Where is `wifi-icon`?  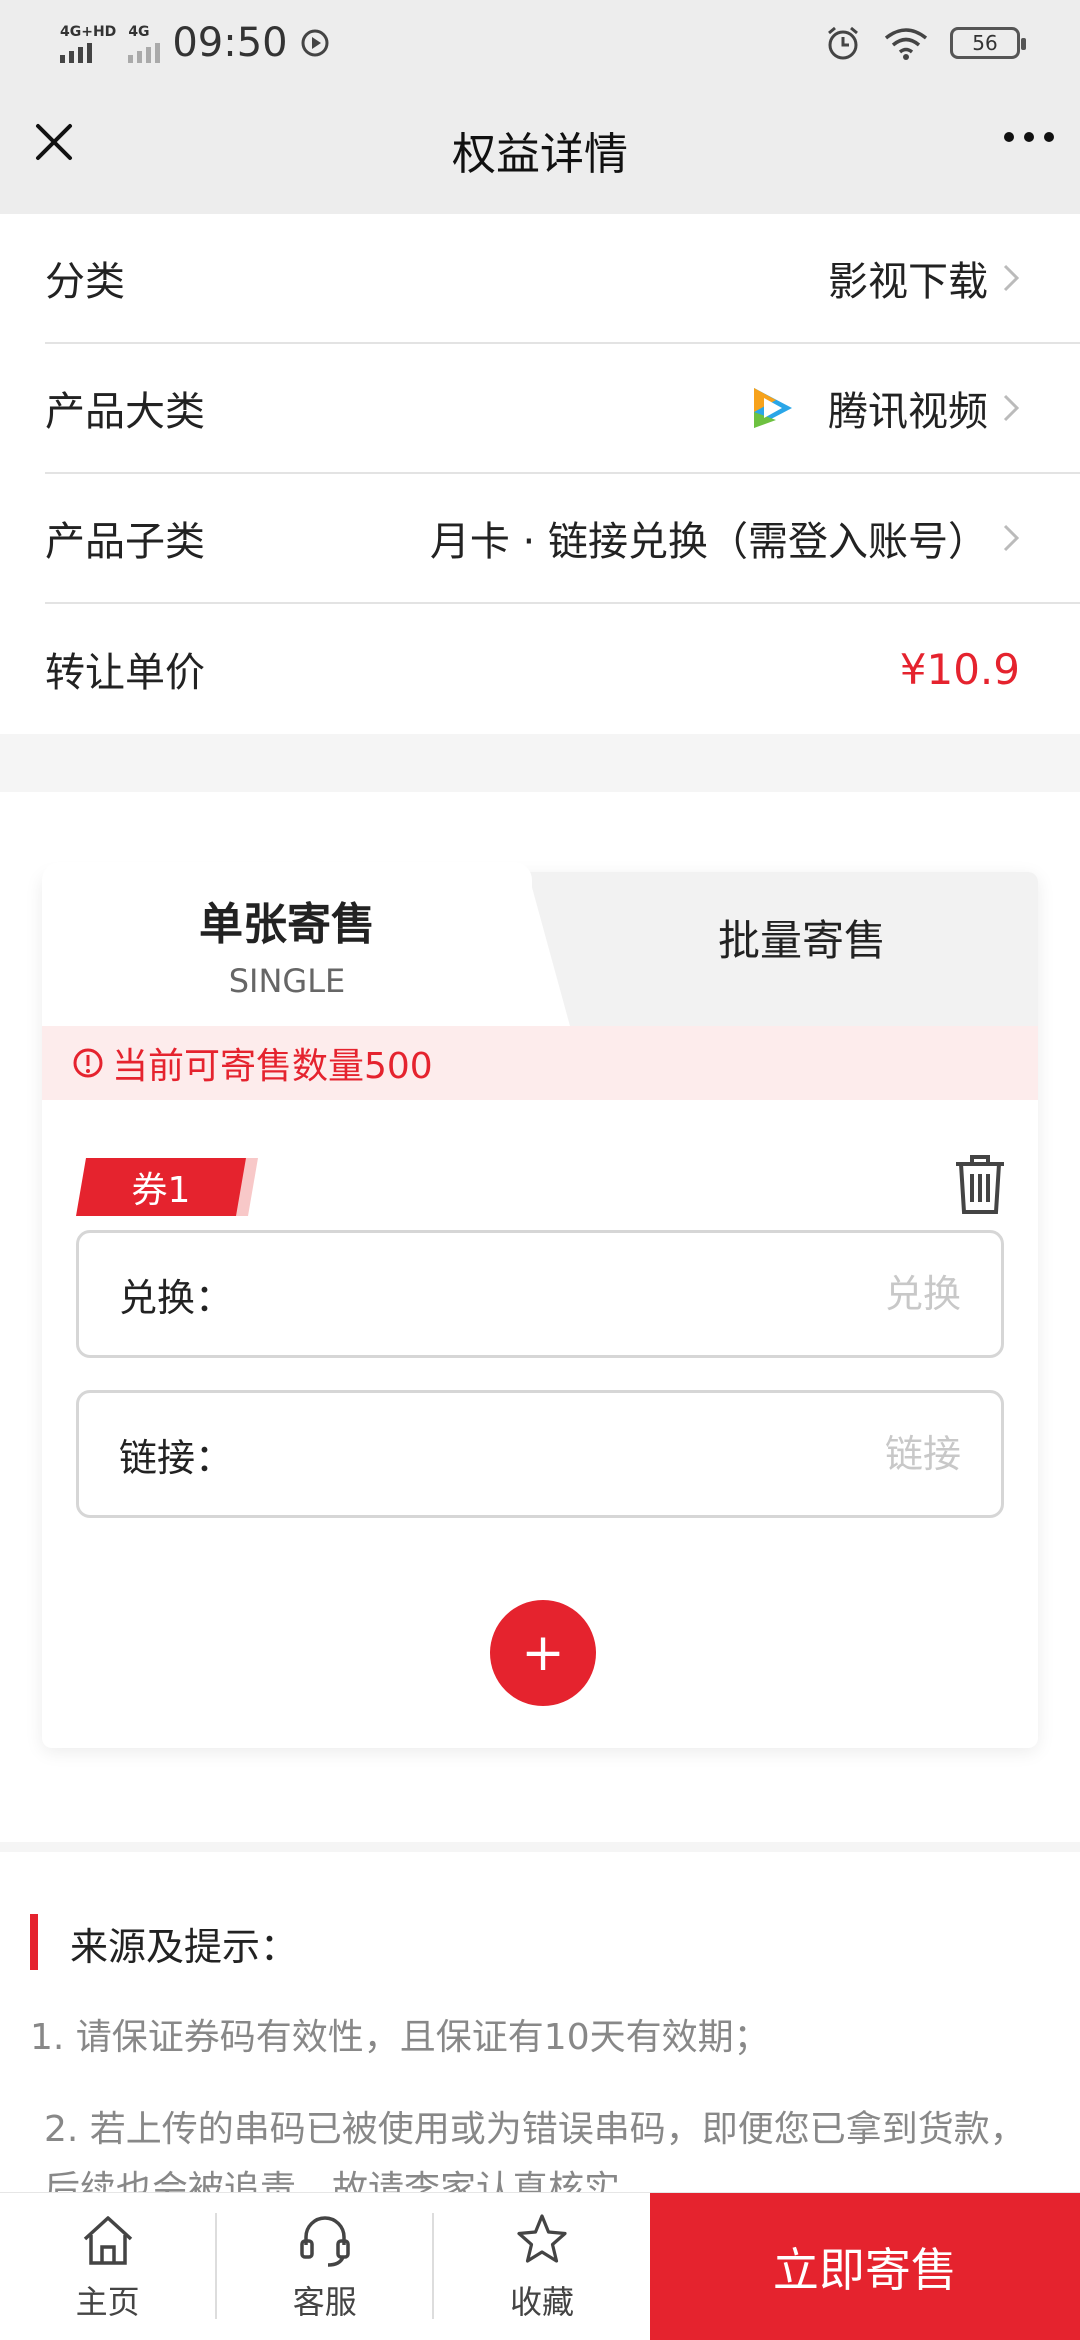
wifi-icon is located at coordinates (906, 44).